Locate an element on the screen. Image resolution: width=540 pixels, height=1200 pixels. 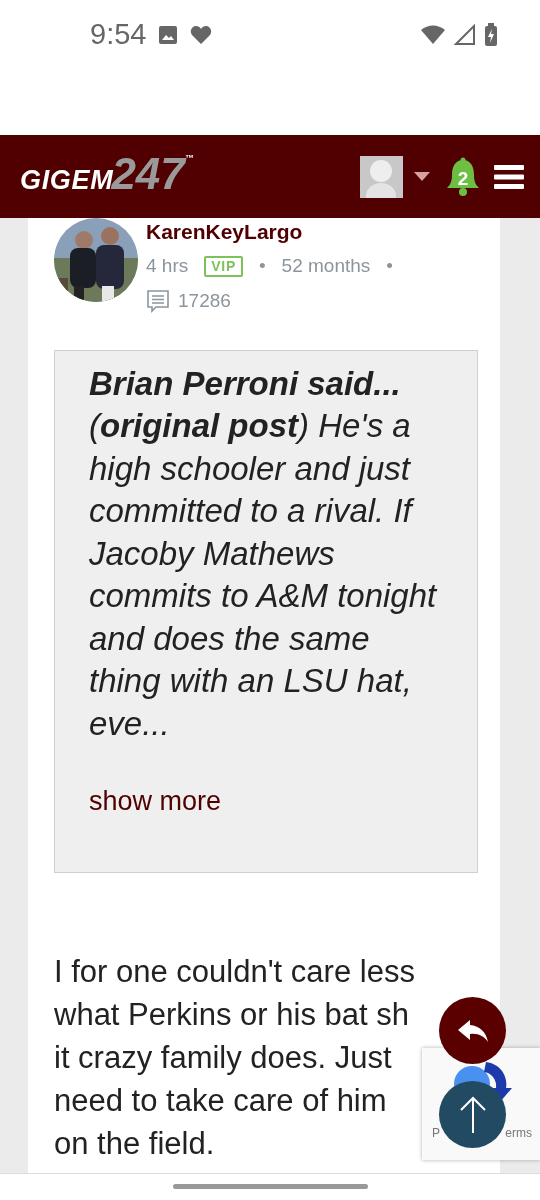
wifi-icon is located at coordinates (433, 35).